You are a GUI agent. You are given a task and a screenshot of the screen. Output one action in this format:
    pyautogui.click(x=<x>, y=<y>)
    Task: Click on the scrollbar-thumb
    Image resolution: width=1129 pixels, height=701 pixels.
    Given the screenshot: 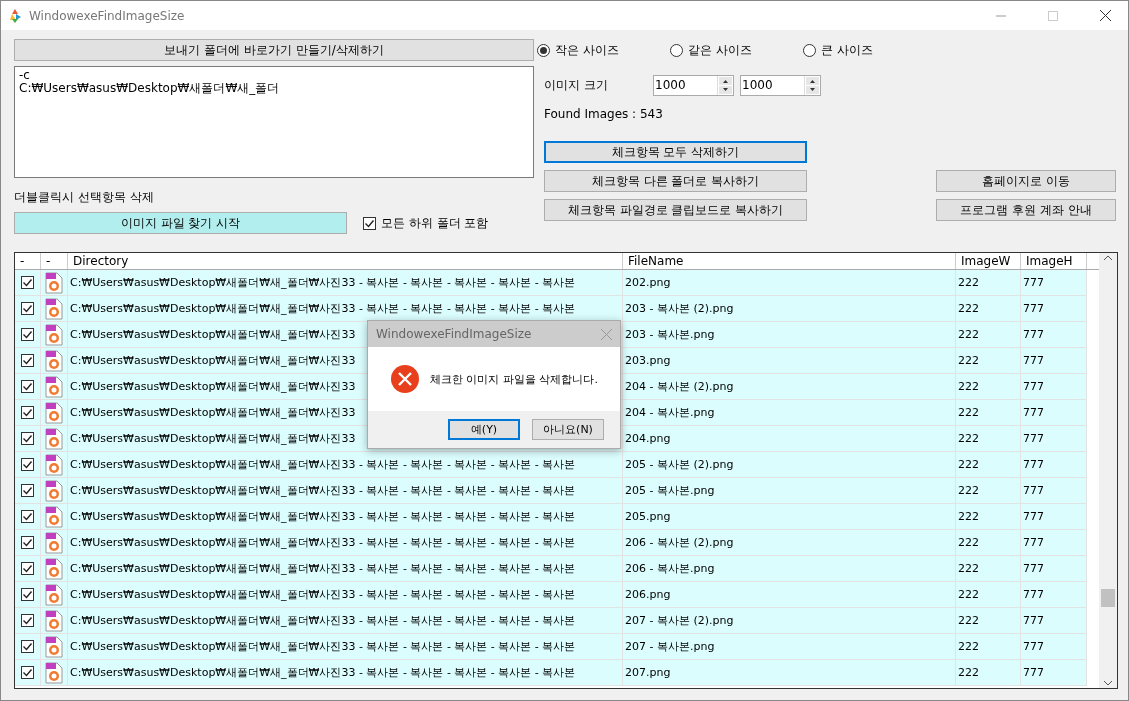 What is the action you would take?
    pyautogui.click(x=1108, y=598)
    